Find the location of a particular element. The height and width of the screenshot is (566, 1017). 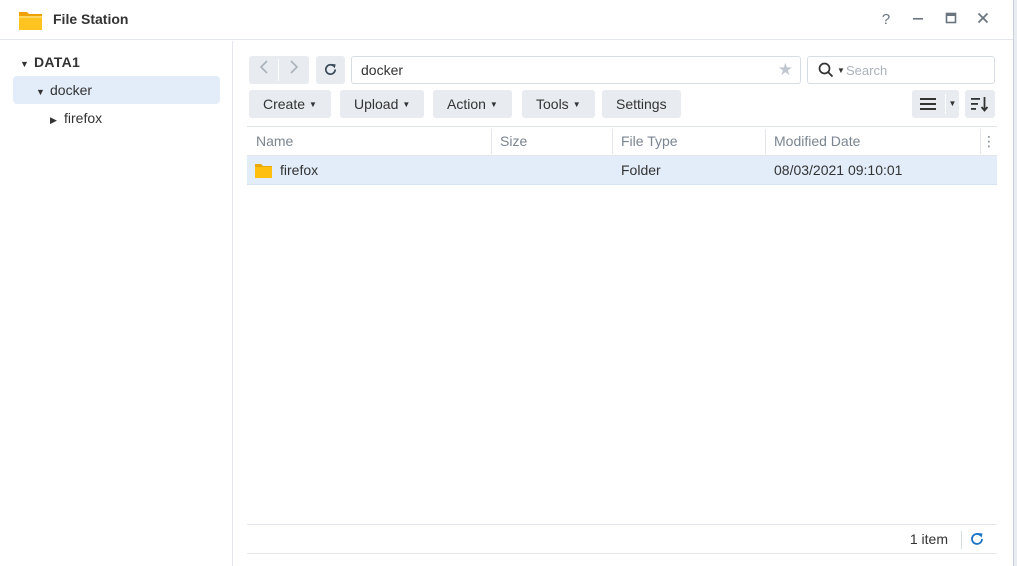

list-view-button is located at coordinates (928, 104).